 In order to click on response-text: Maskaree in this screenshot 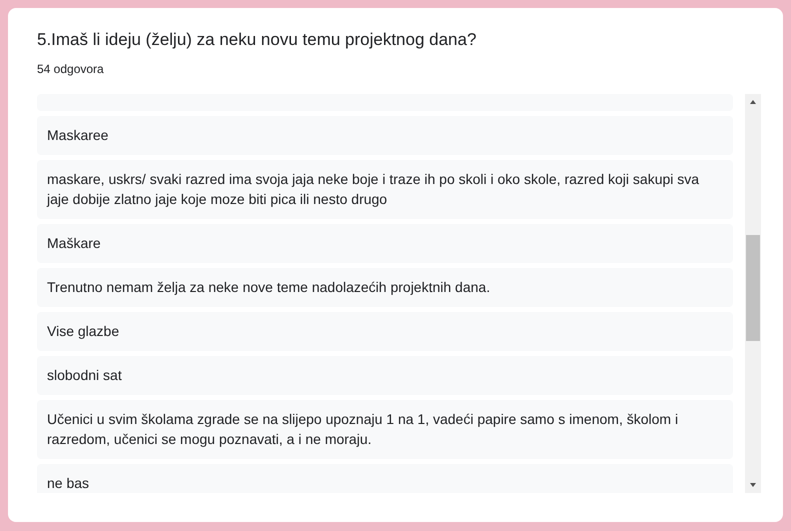, I will do `click(385, 135)`.